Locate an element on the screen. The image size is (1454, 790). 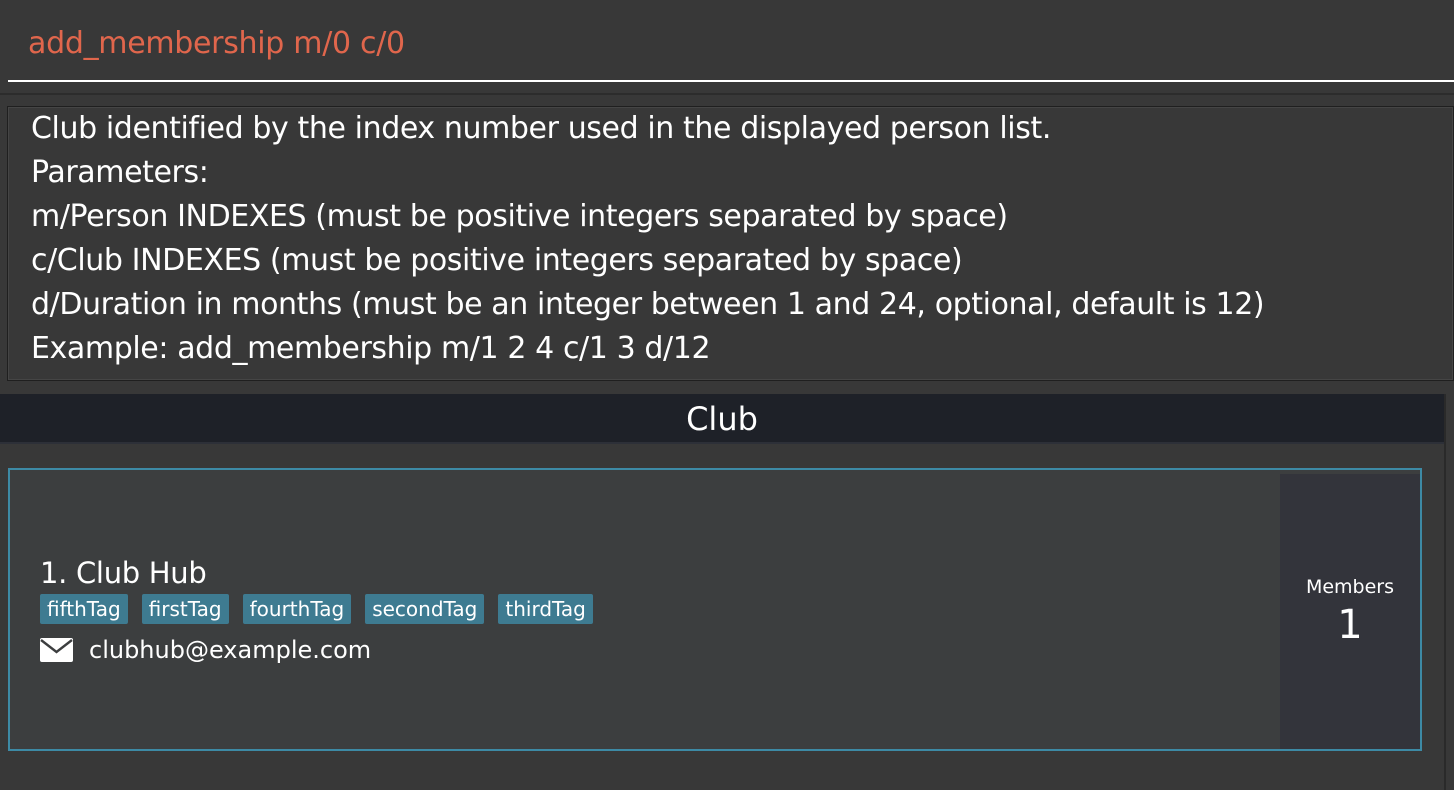
pane-title: Club is located at coordinates (722, 419).